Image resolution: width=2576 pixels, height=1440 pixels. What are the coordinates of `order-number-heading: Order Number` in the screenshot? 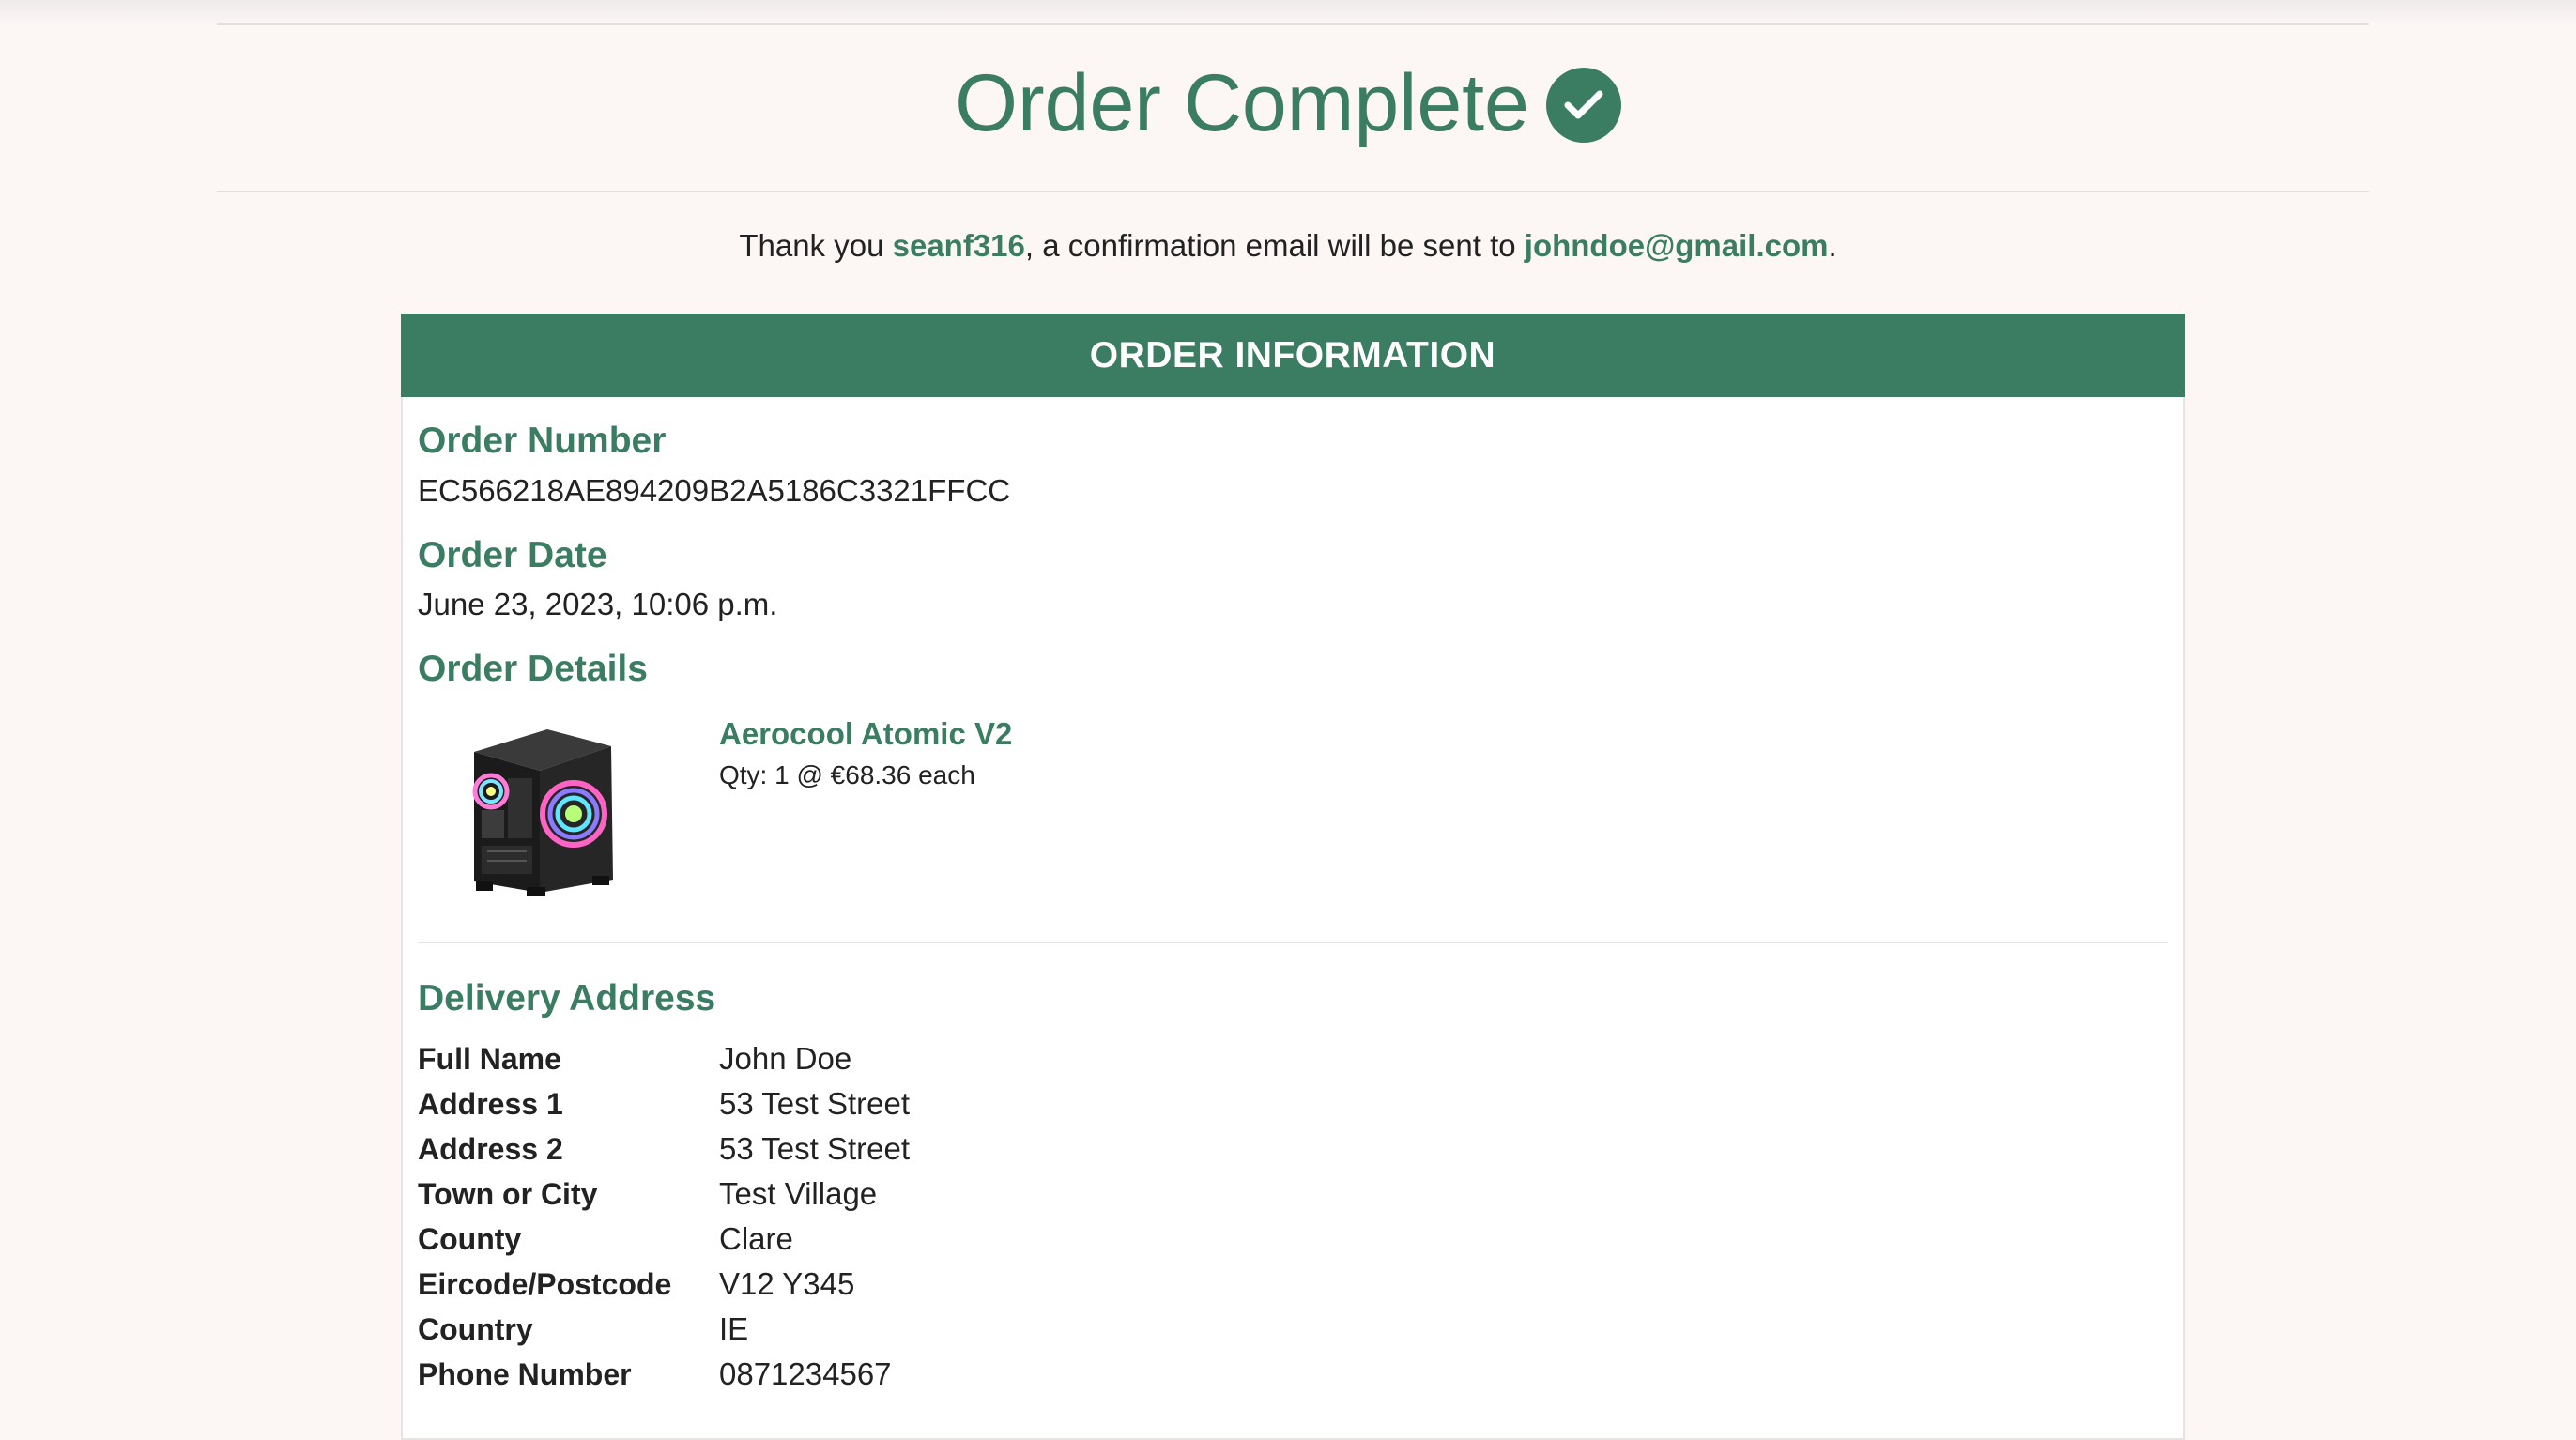 It's located at (543, 441).